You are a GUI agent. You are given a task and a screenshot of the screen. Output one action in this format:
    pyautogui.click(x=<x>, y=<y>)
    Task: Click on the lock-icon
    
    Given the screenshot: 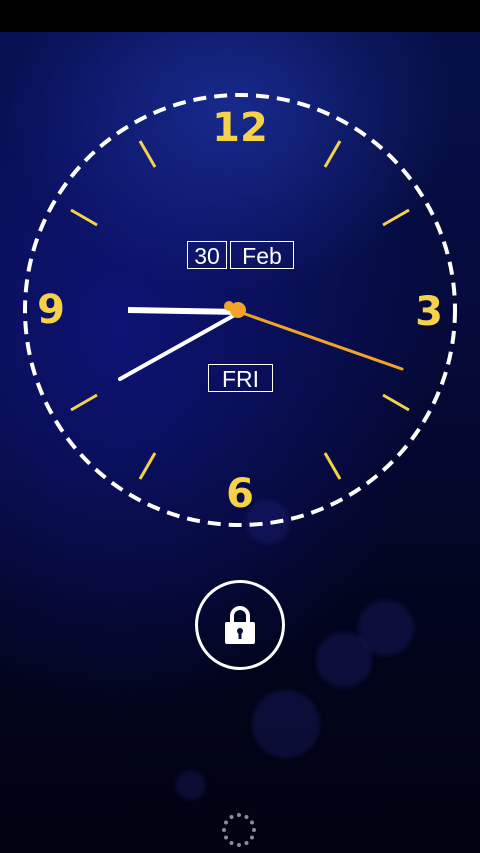 What is the action you would take?
    pyautogui.click(x=240, y=625)
    